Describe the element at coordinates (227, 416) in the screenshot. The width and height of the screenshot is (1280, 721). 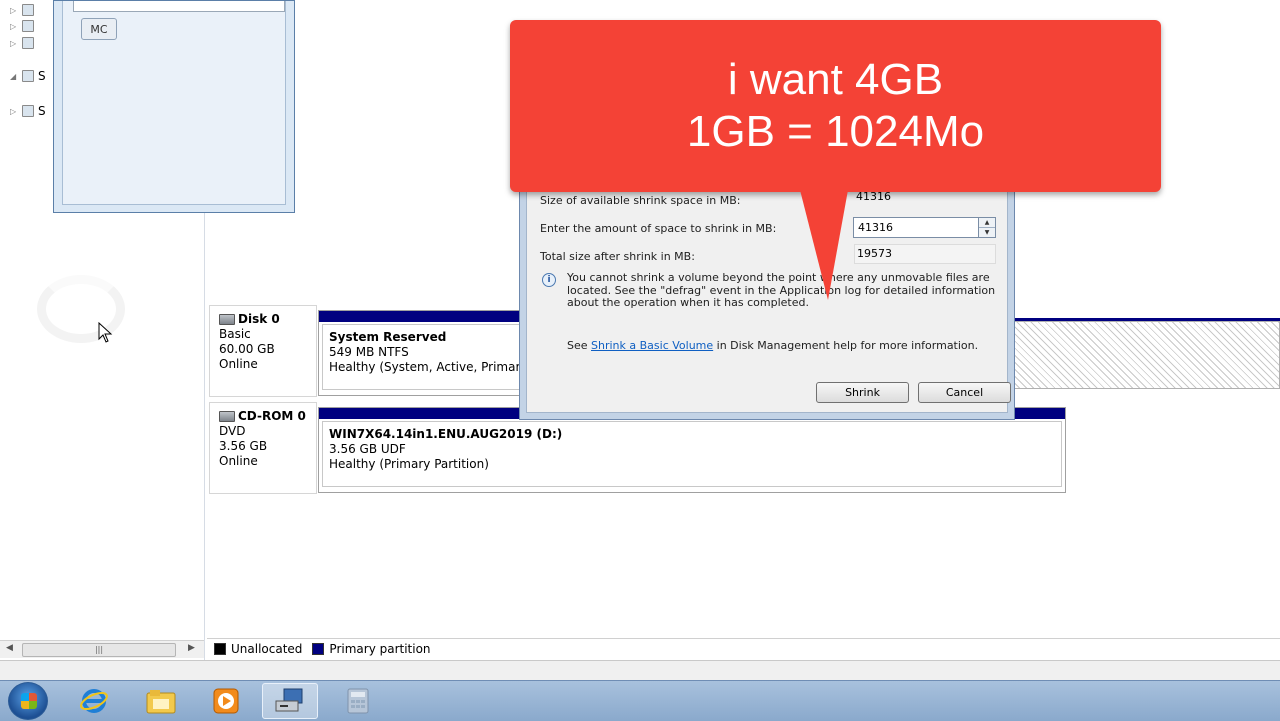
I see `cd-drive-icon` at that location.